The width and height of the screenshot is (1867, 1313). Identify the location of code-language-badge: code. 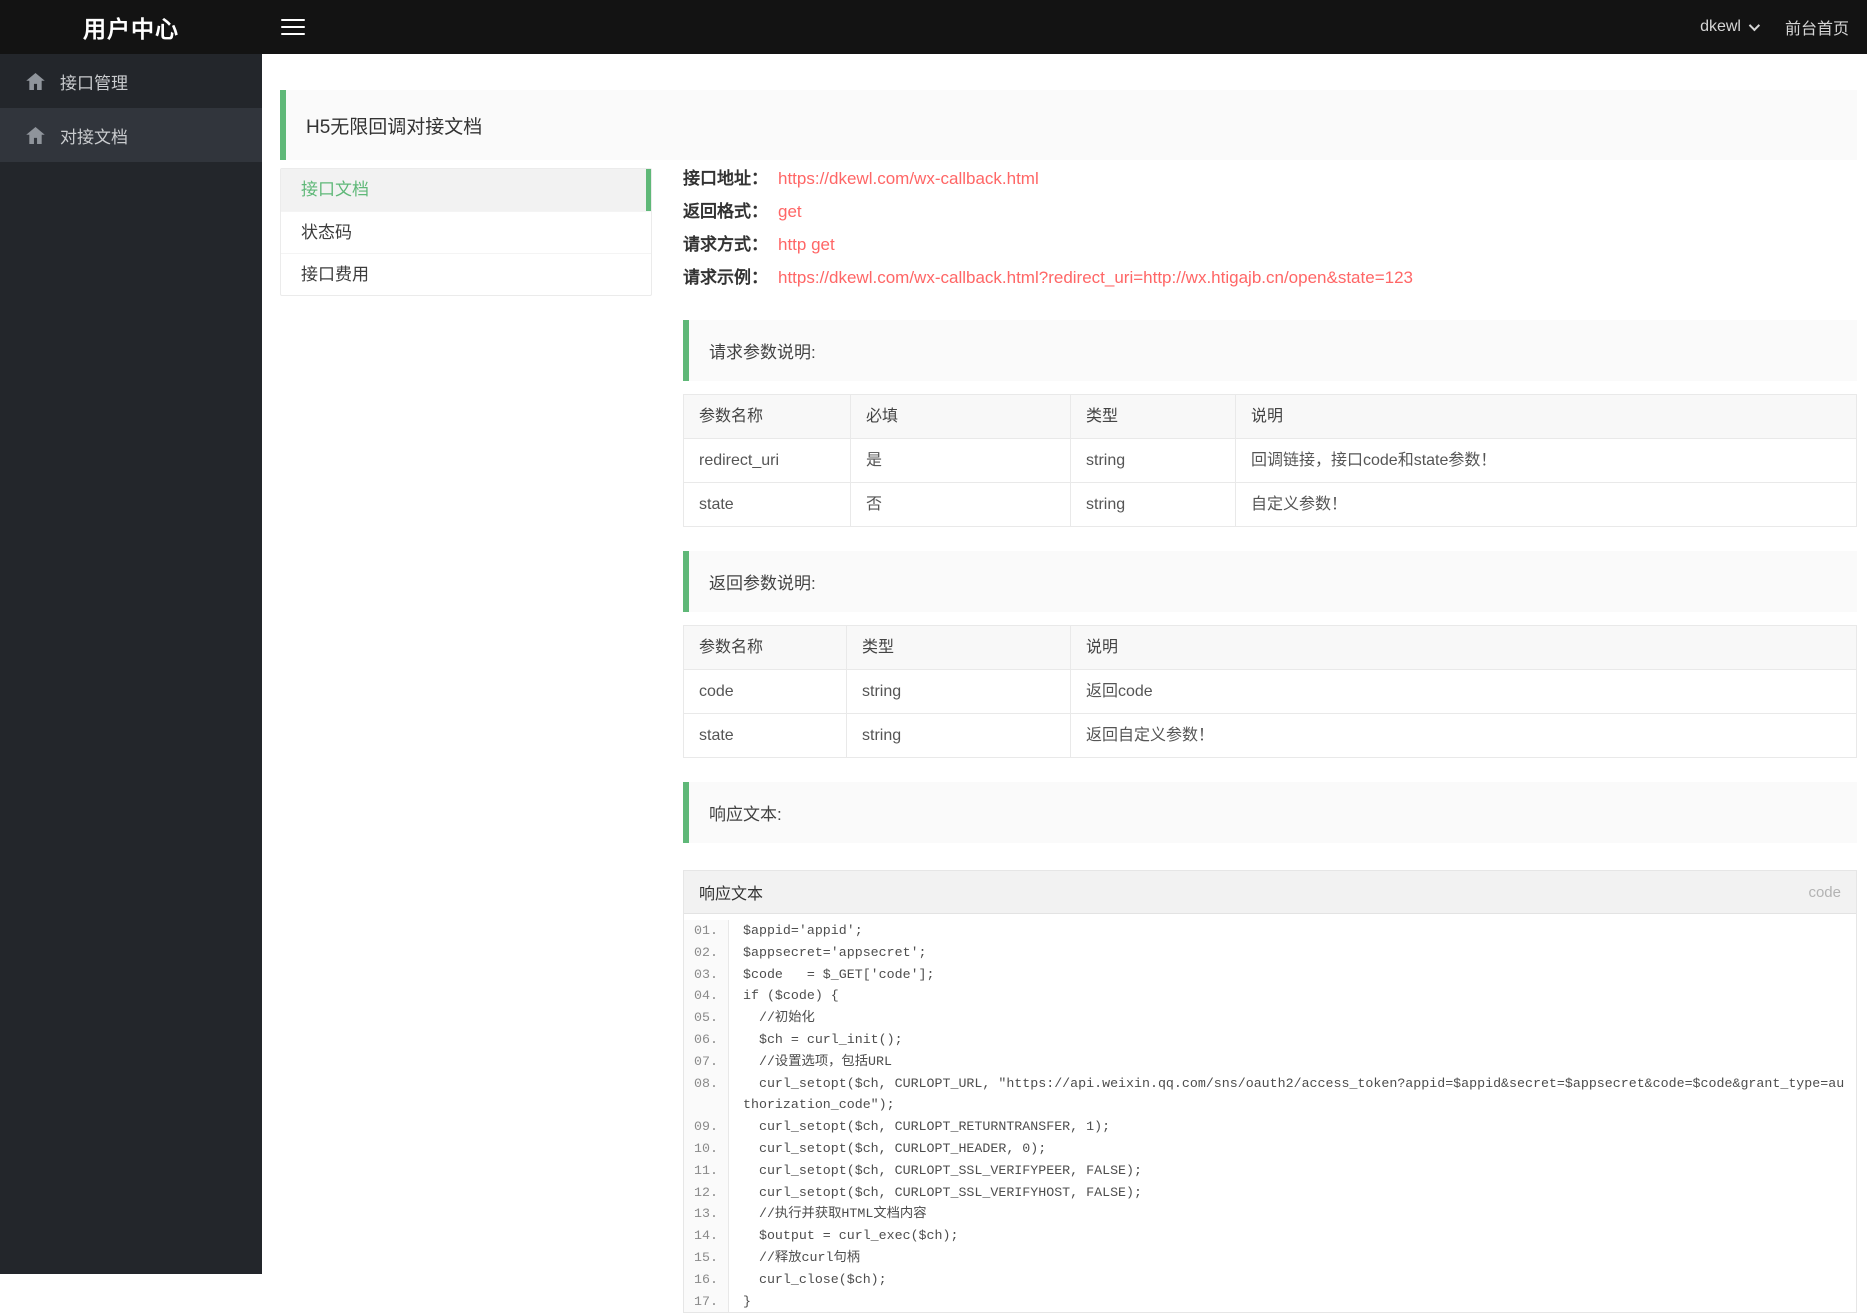
(1824, 892).